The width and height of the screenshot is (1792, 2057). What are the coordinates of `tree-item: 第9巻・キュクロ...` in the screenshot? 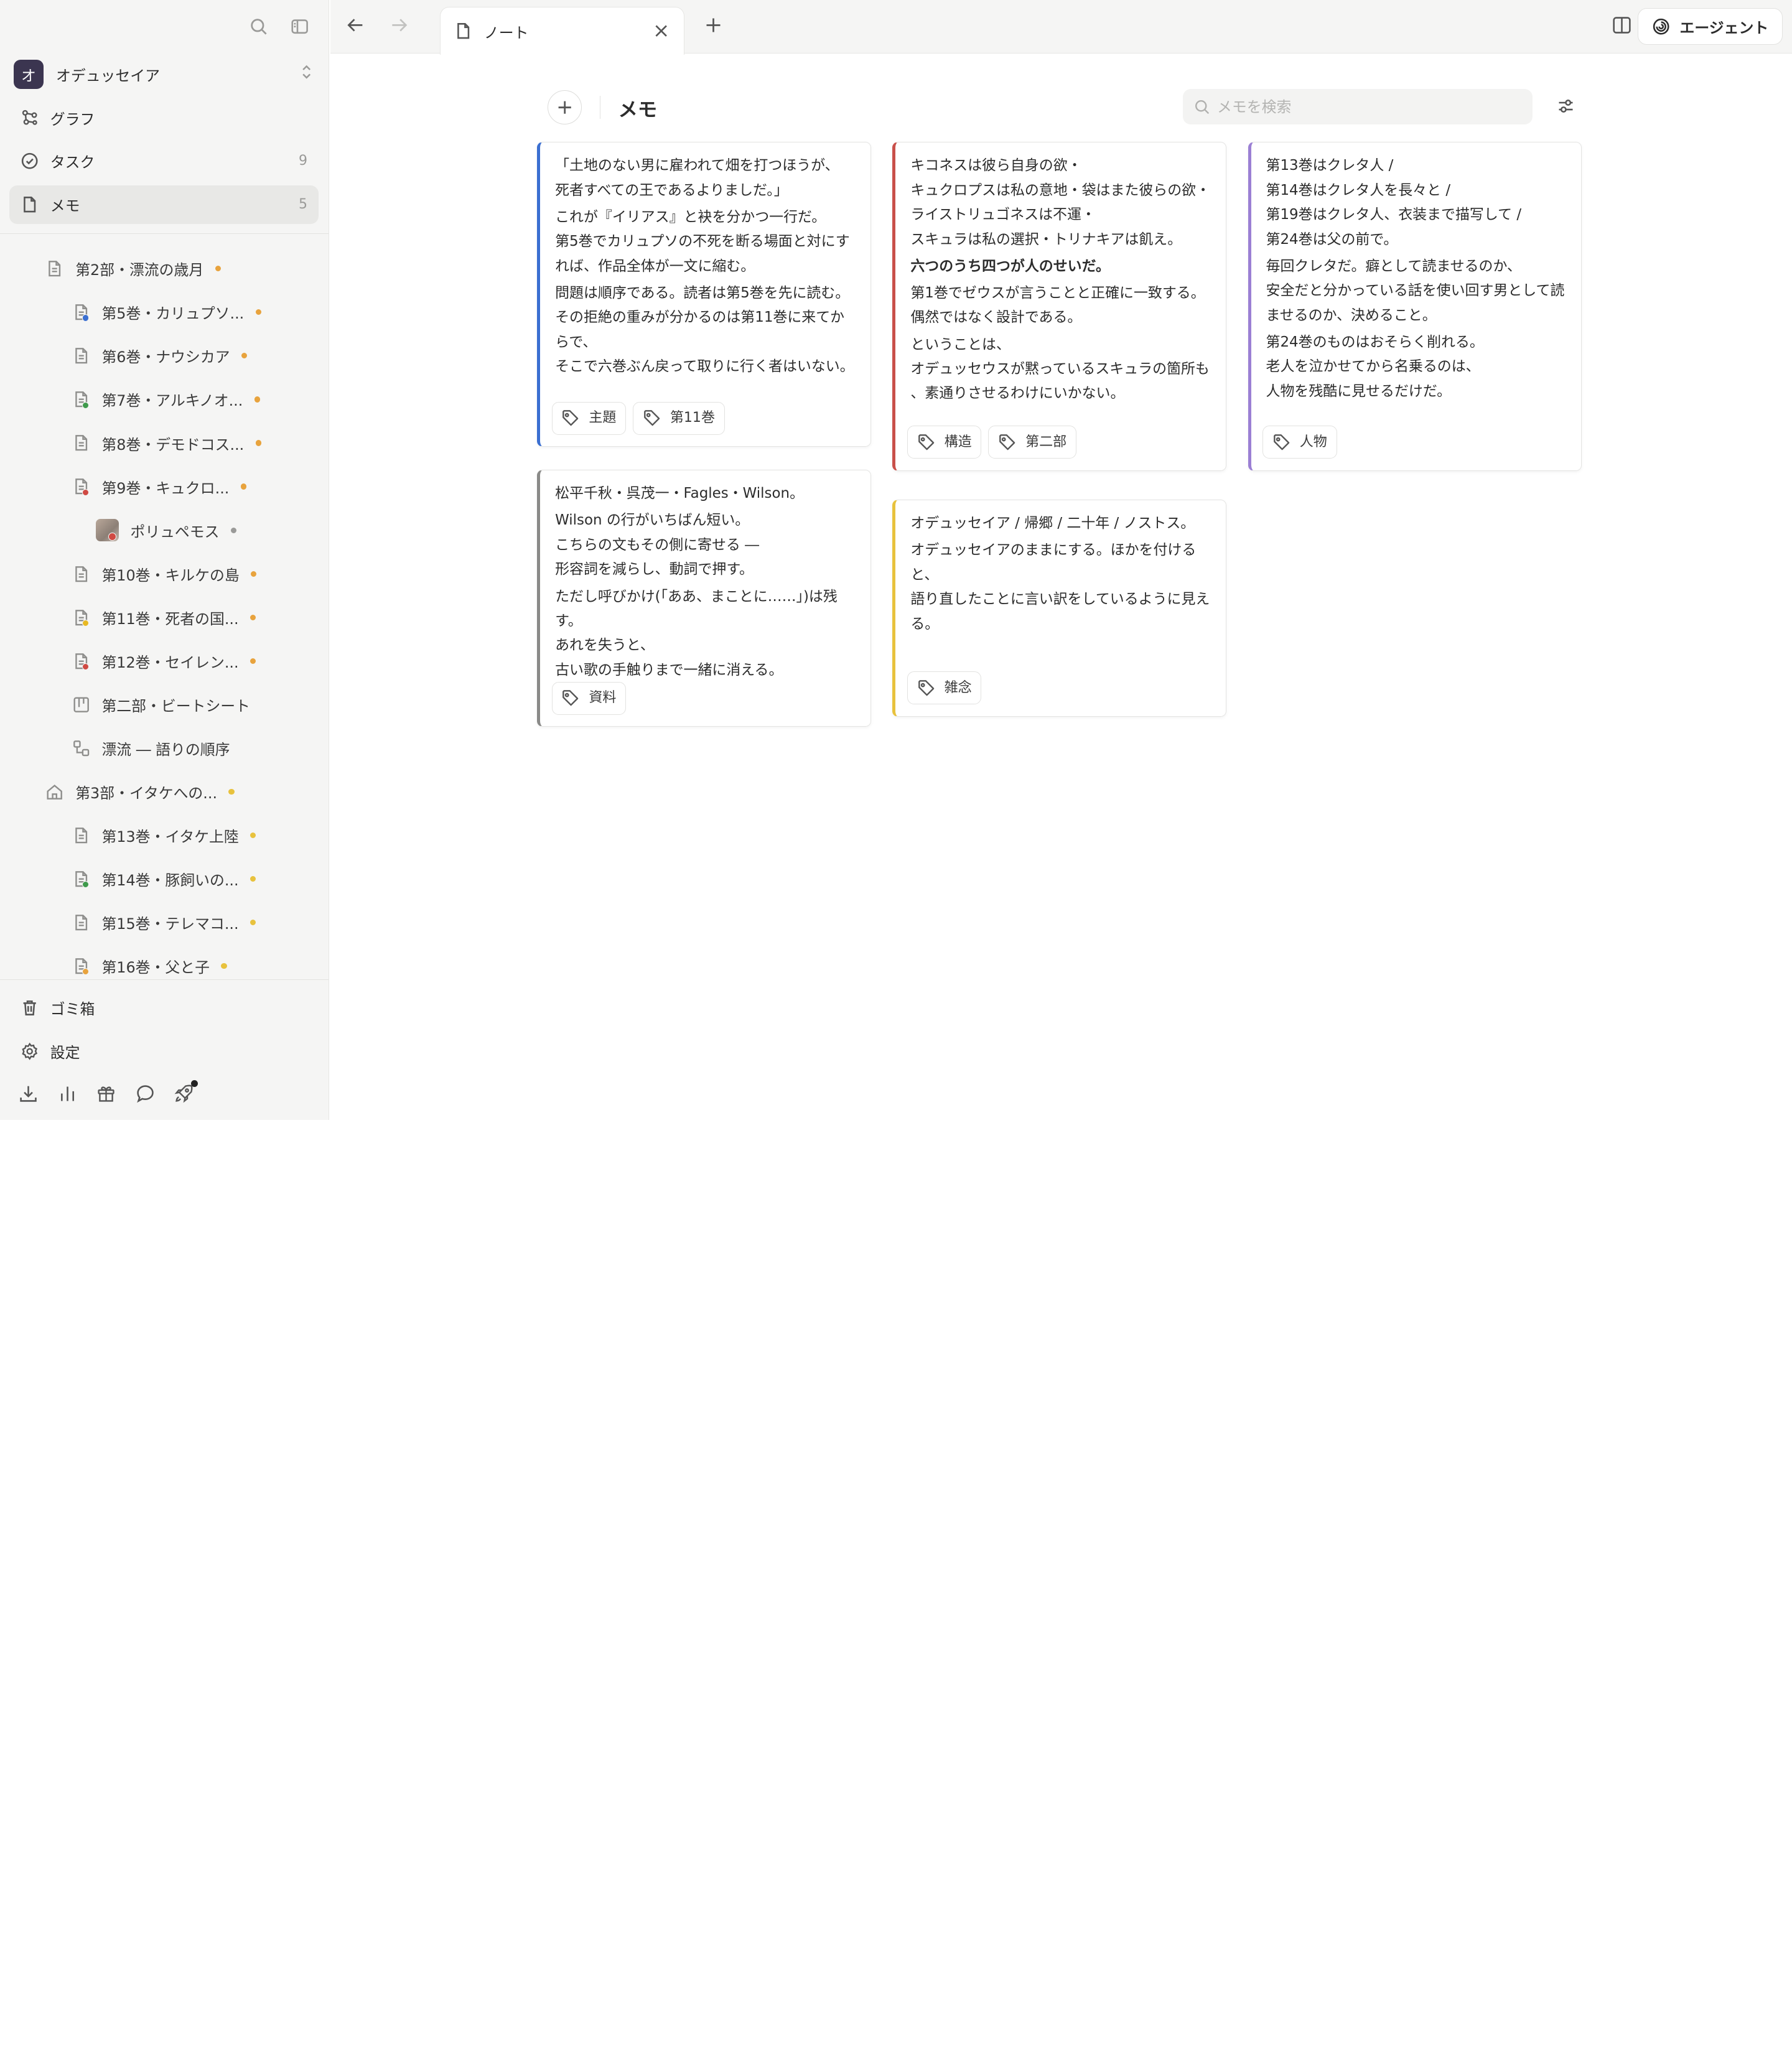 It's located at (164, 486).